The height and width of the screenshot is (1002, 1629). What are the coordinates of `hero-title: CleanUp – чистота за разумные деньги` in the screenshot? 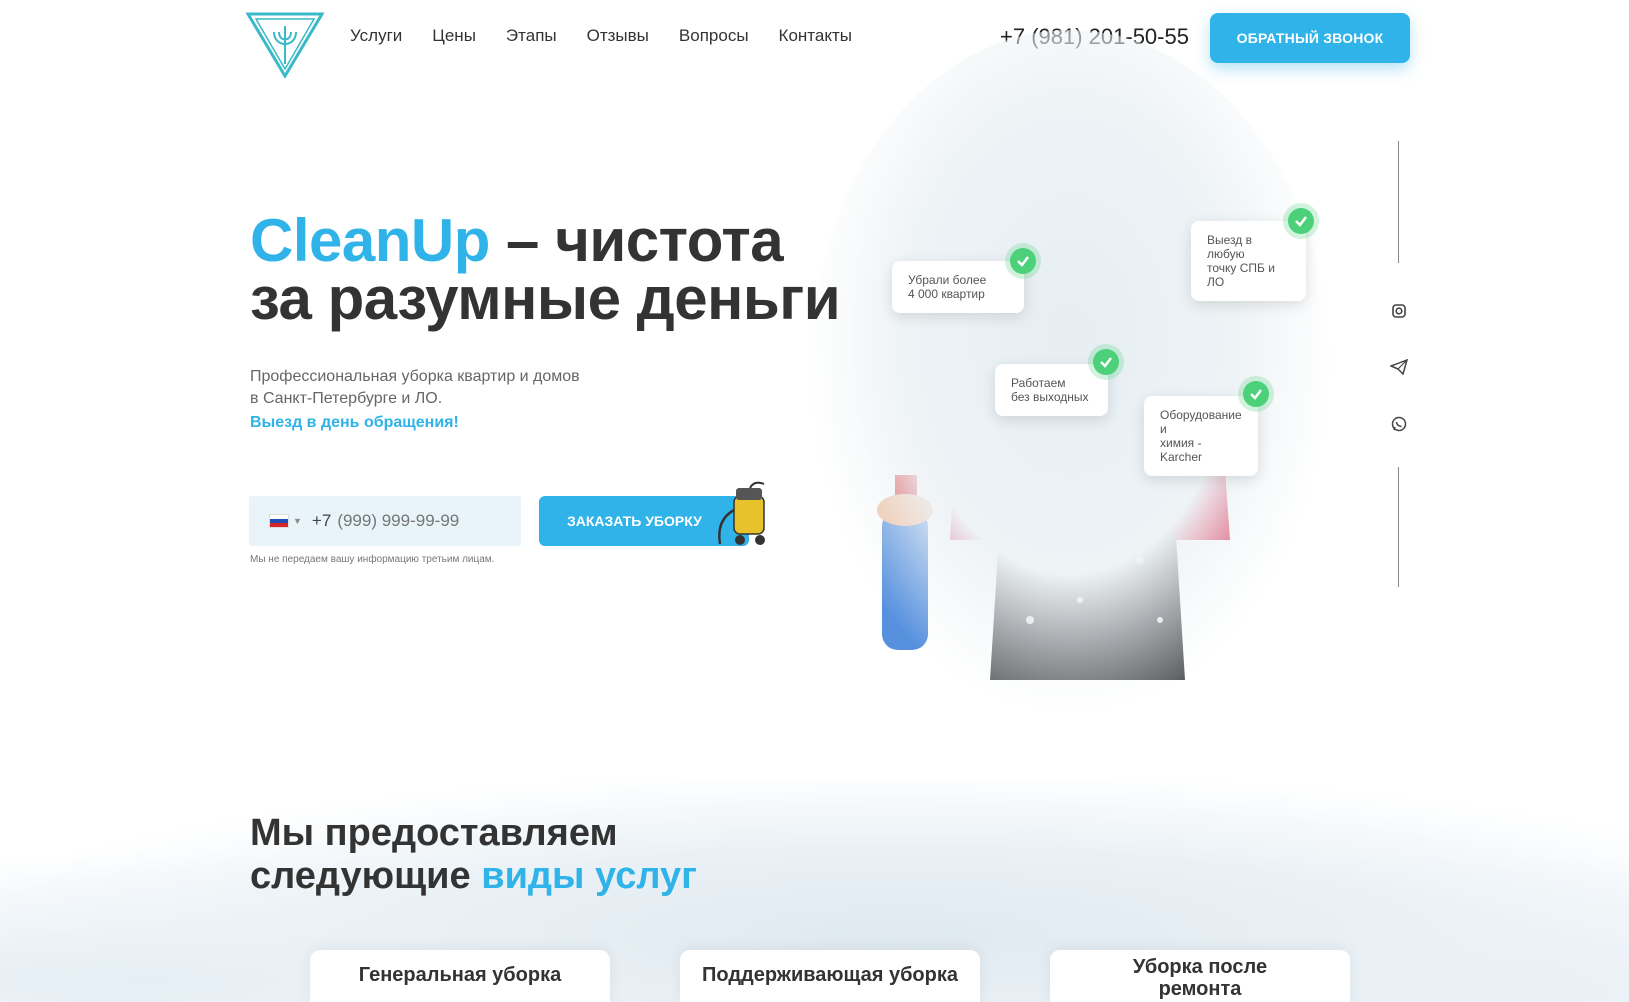 It's located at (545, 270).